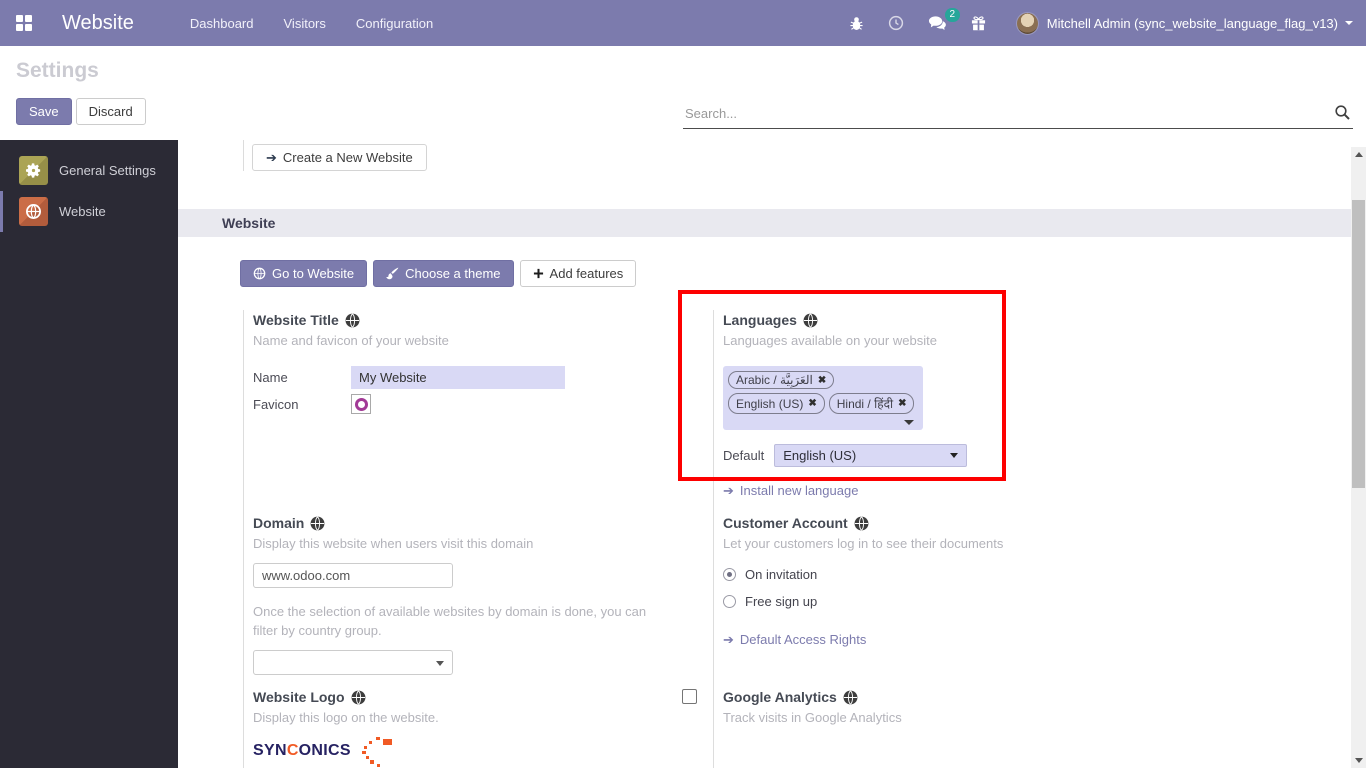  What do you see at coordinates (443, 273) in the screenshot?
I see `choose-theme-button: Choose a theme` at bounding box center [443, 273].